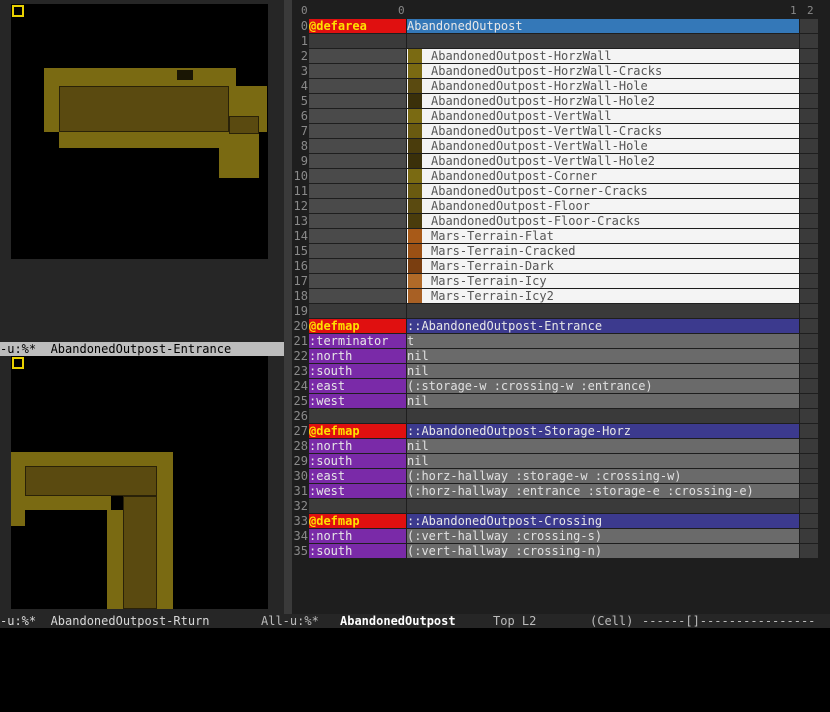 The image size is (830, 712). What do you see at coordinates (561, 341) in the screenshot?
I see `table-row: 21:terminator t` at bounding box center [561, 341].